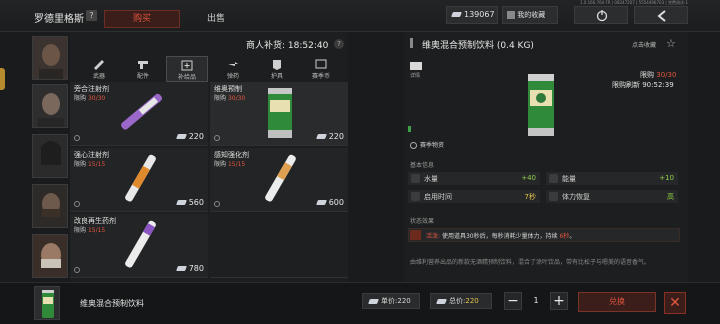 This screenshot has height=324, width=720. What do you see at coordinates (196, 136) in the screenshot?
I see `price-value: 220` at bounding box center [196, 136].